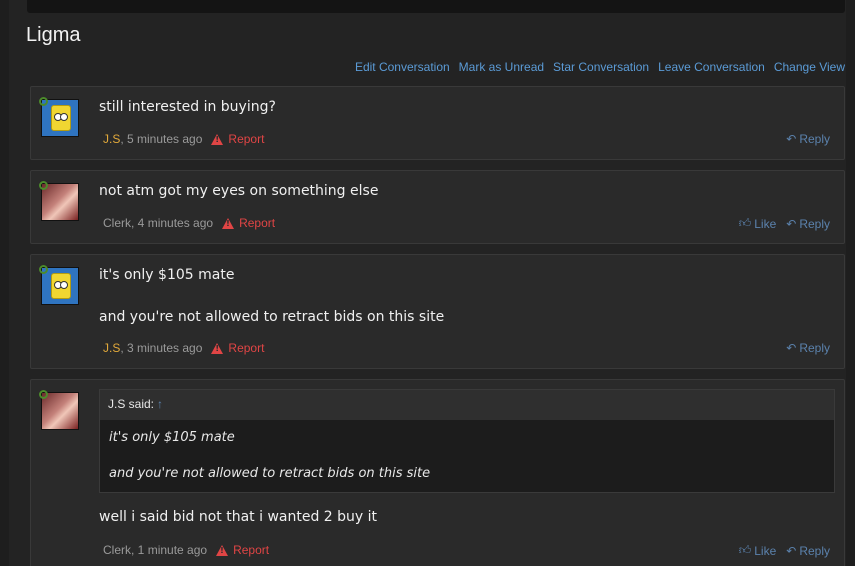 The image size is (855, 566). Describe the element at coordinates (4, 283) in the screenshot. I see `left-gutter` at that location.